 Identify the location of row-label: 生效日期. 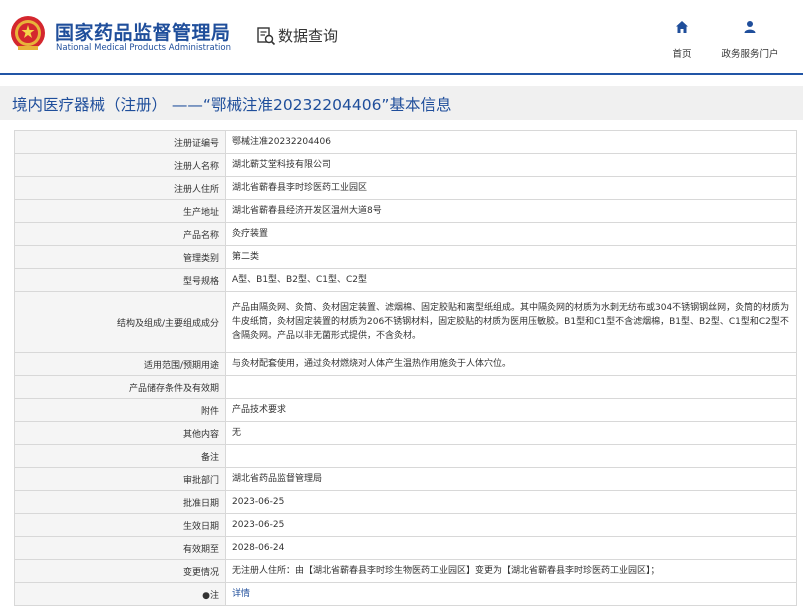
(120, 525).